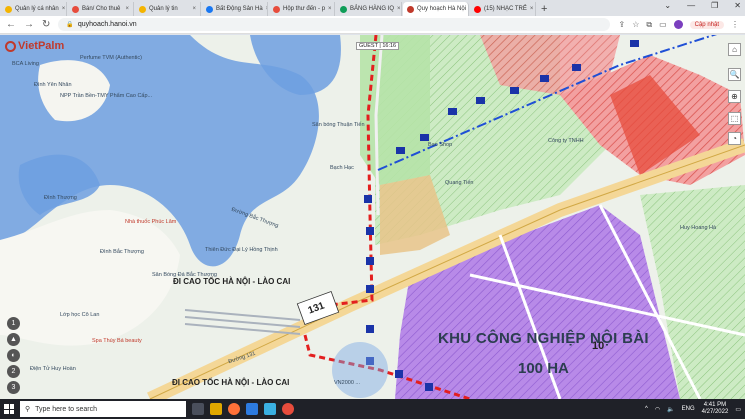 Image resolution: width=745 pixels, height=419 pixels. Describe the element at coordinates (734, 74) in the screenshot. I see `search-icon: 🔍` at that location.